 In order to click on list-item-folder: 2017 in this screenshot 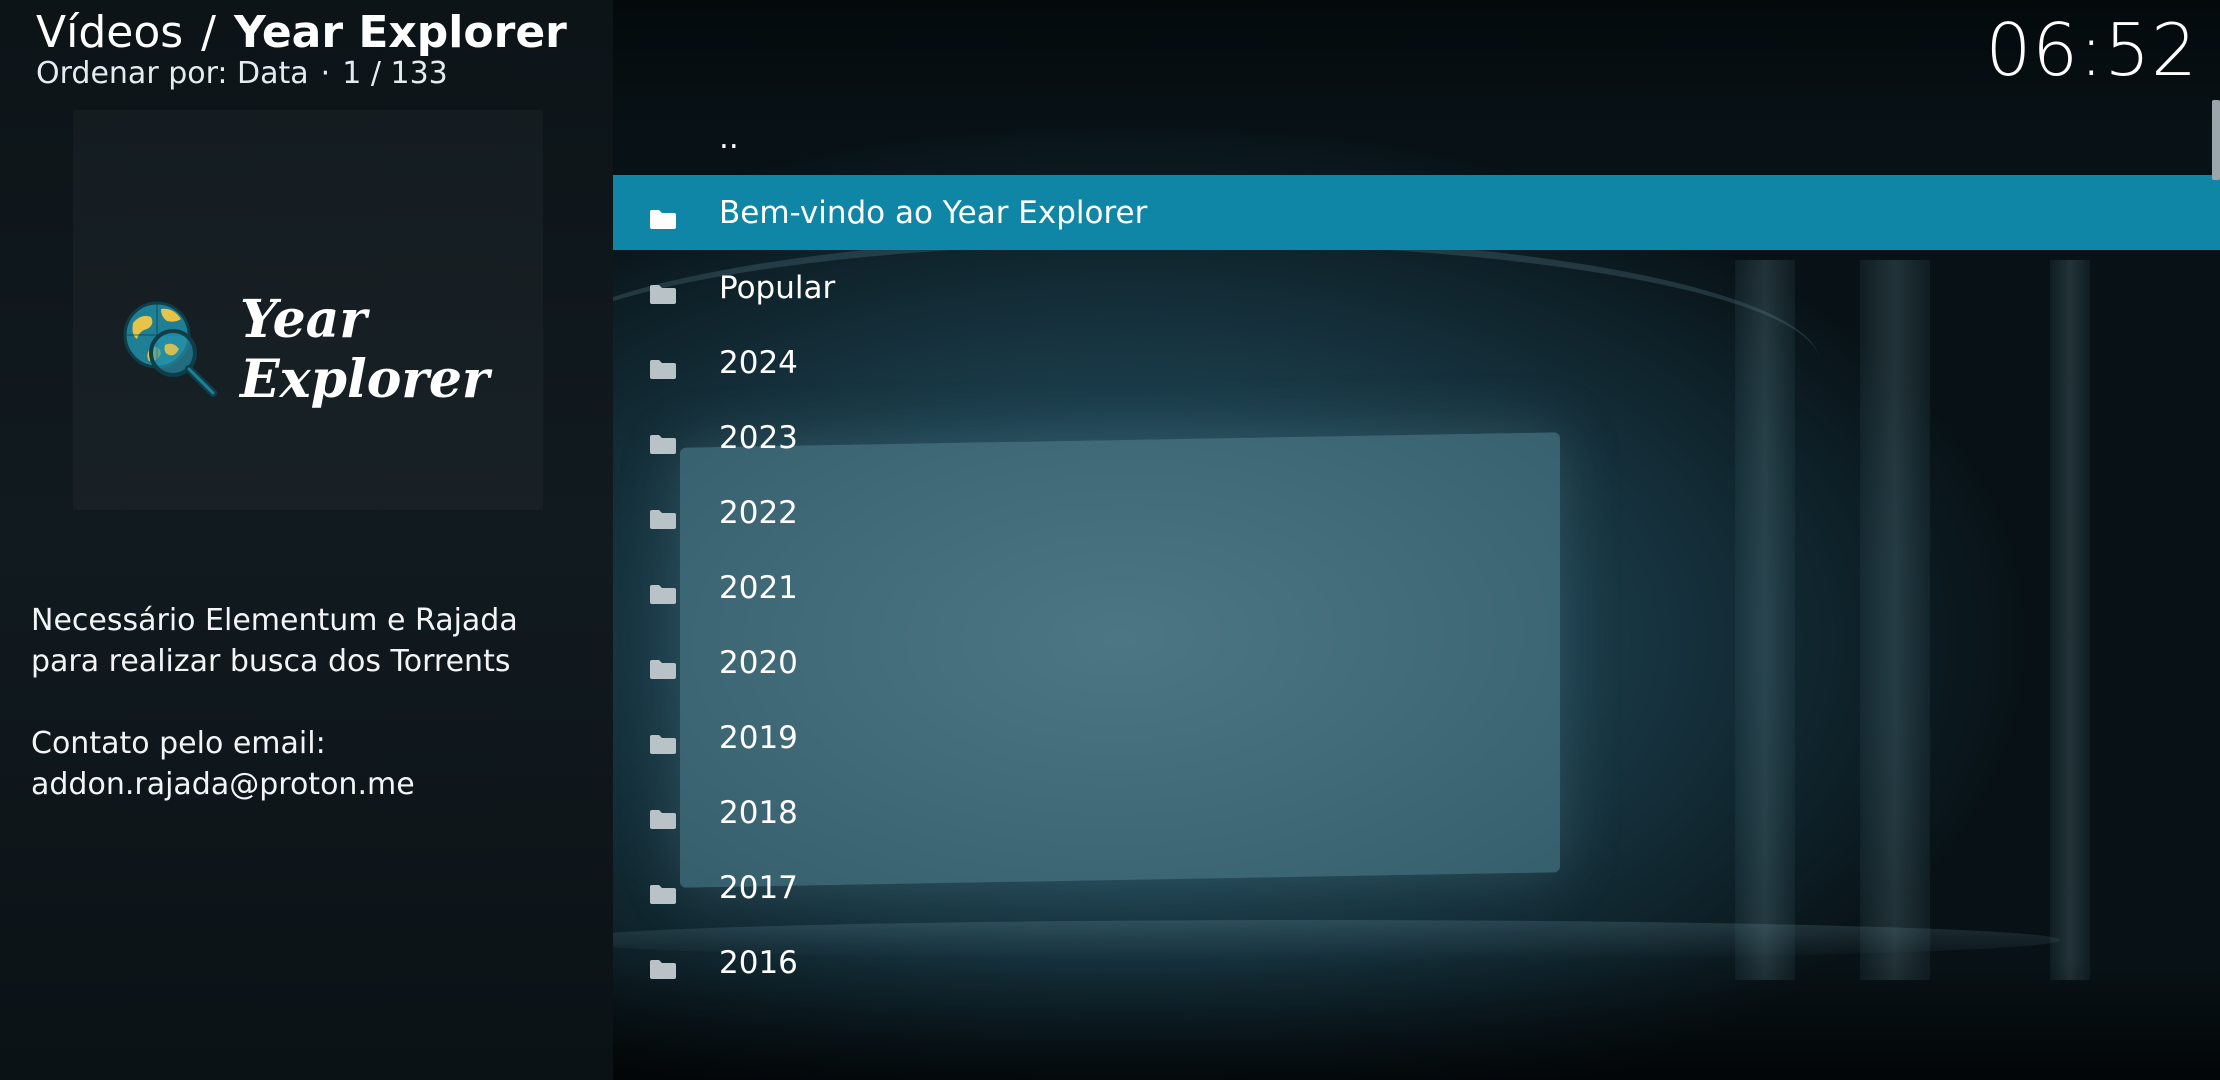, I will do `click(1416, 887)`.